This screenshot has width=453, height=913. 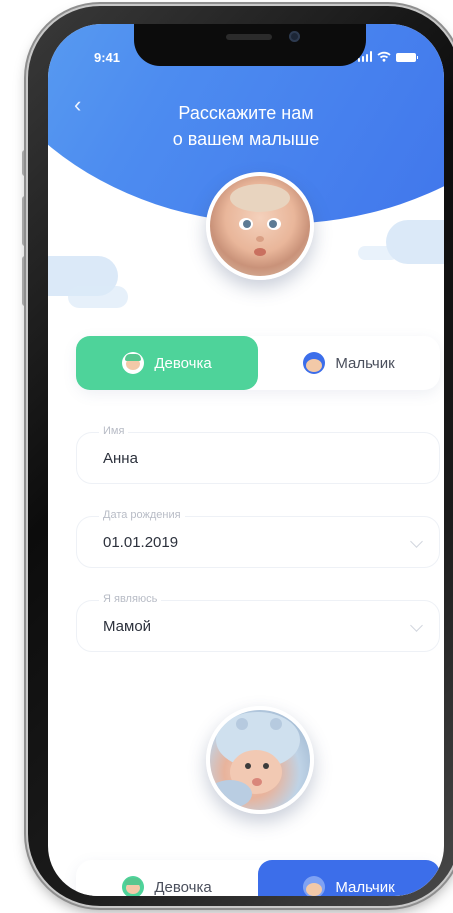 What do you see at coordinates (114, 431) in the screenshot?
I see `name-field-label: Имя` at bounding box center [114, 431].